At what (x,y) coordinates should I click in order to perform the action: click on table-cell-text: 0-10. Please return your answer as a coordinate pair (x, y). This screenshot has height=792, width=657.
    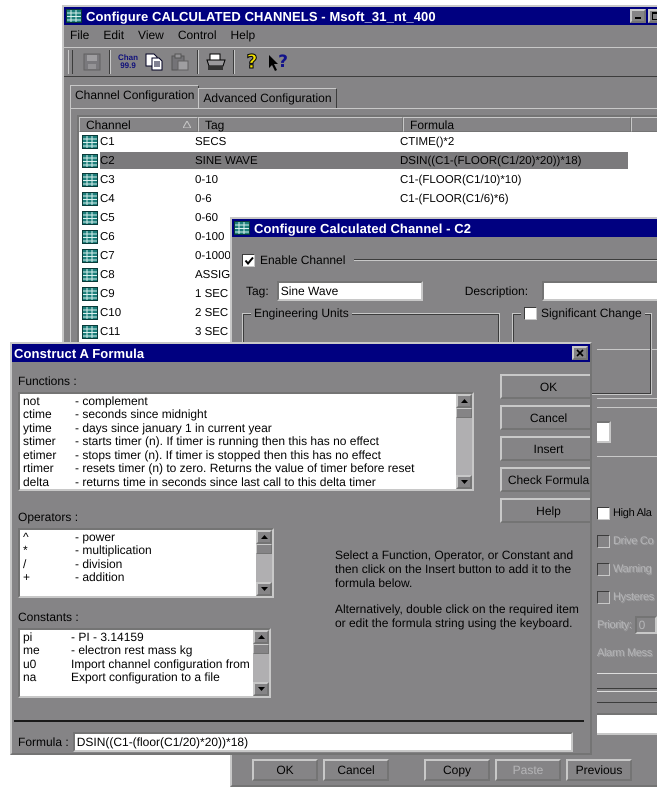
    Looking at the image, I should click on (207, 180).